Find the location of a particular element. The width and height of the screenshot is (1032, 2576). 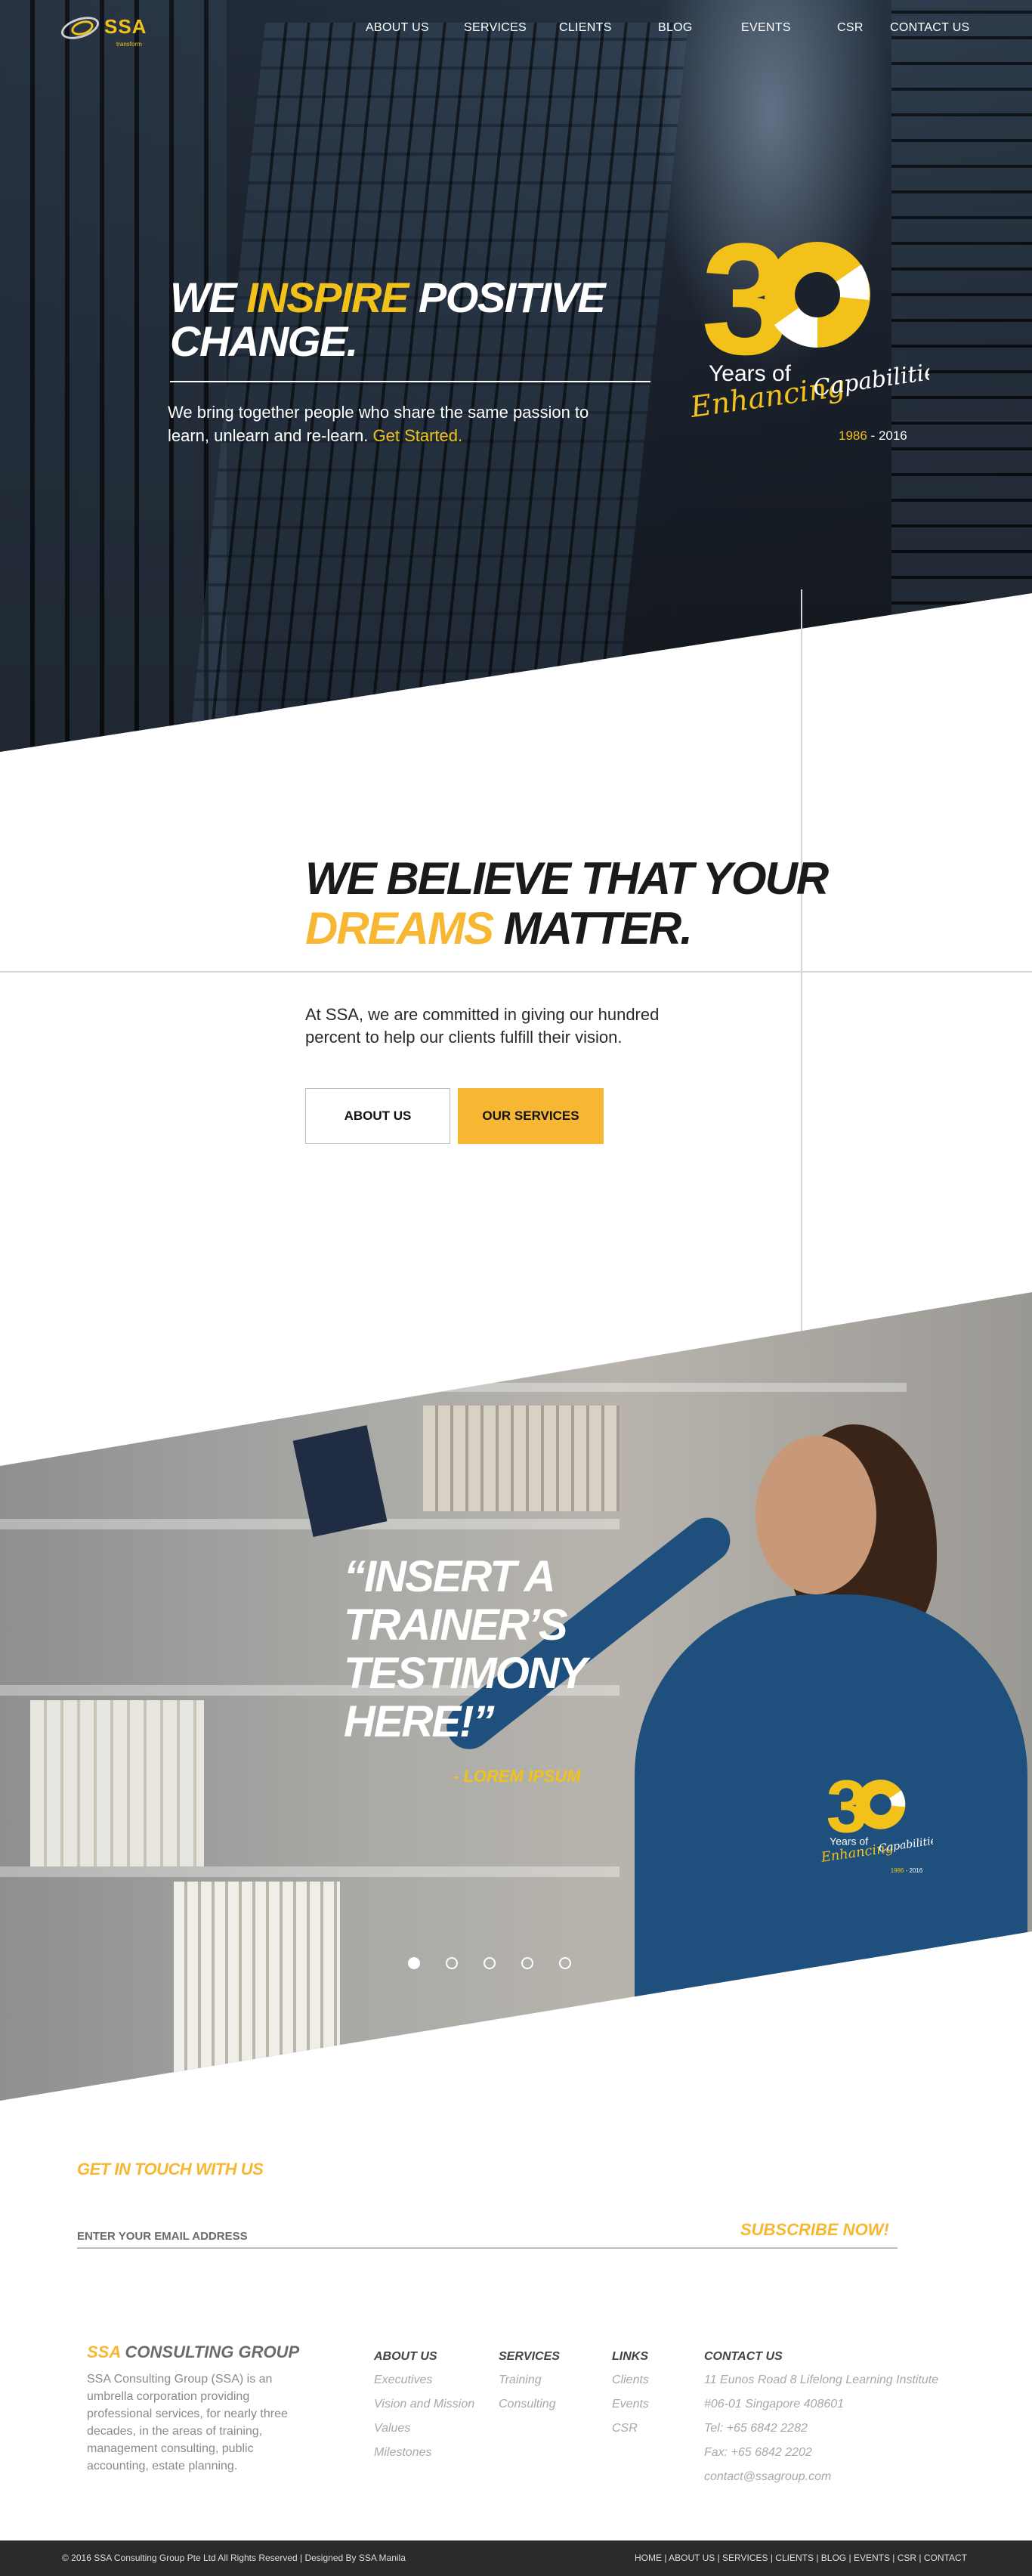

hero-heading-line2: CHANGE. is located at coordinates (264, 341).